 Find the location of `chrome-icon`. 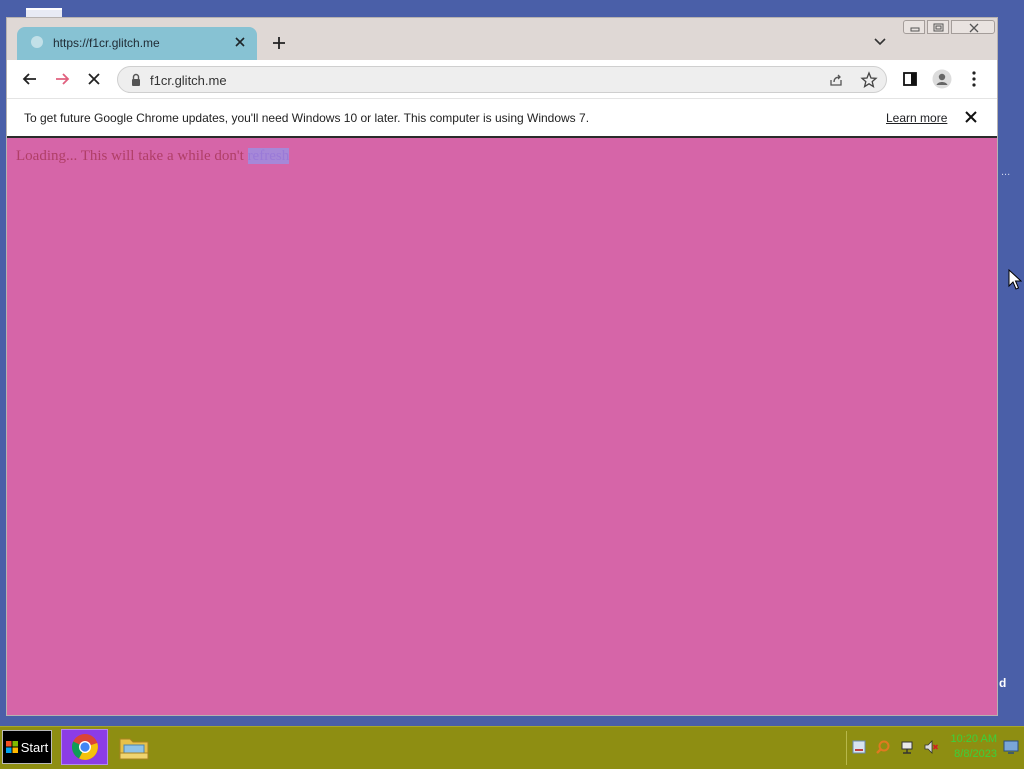

chrome-icon is located at coordinates (84, 747).